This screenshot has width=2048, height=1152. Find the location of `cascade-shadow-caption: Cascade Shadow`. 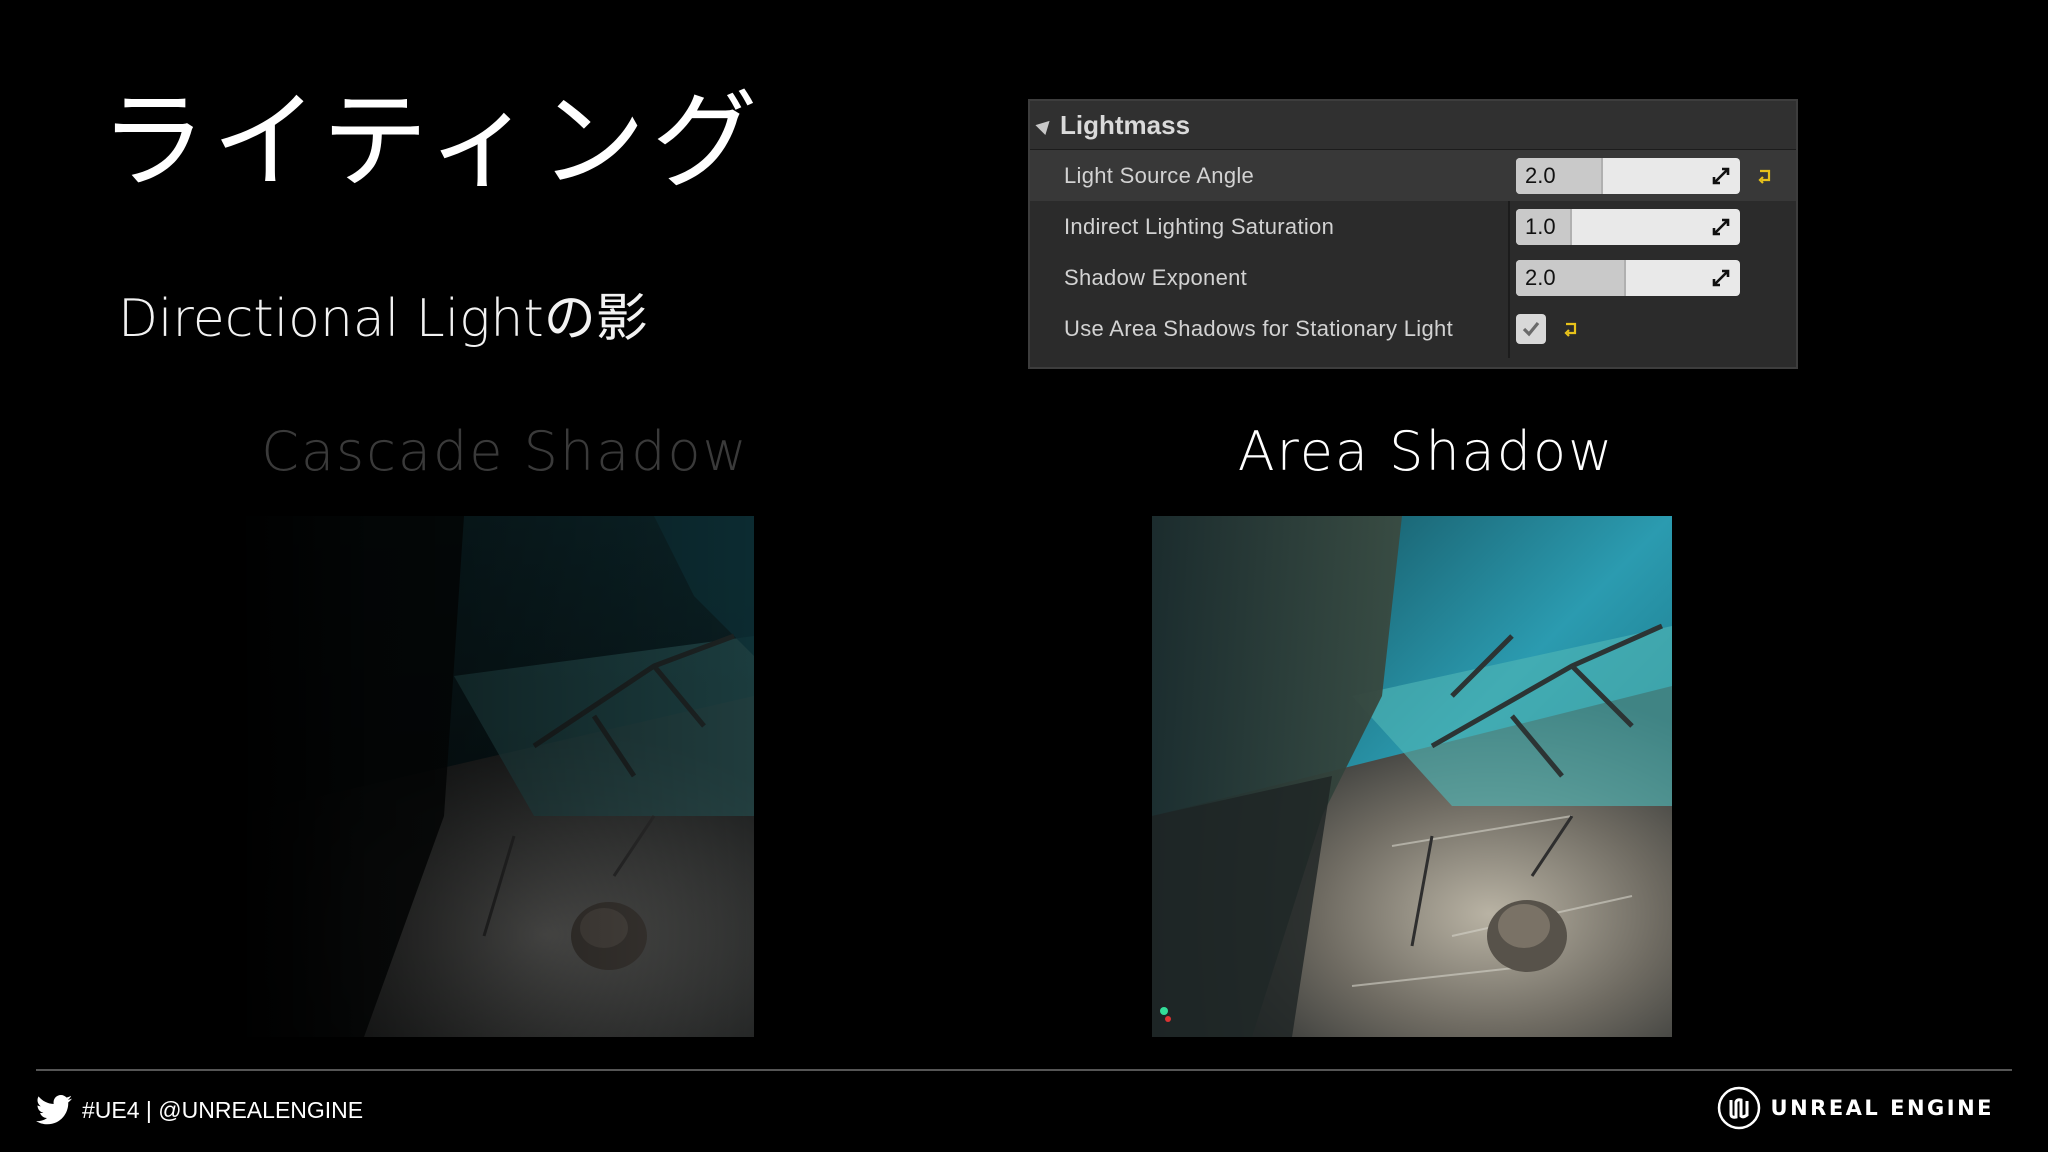

cascade-shadow-caption: Cascade Shadow is located at coordinates (505, 451).